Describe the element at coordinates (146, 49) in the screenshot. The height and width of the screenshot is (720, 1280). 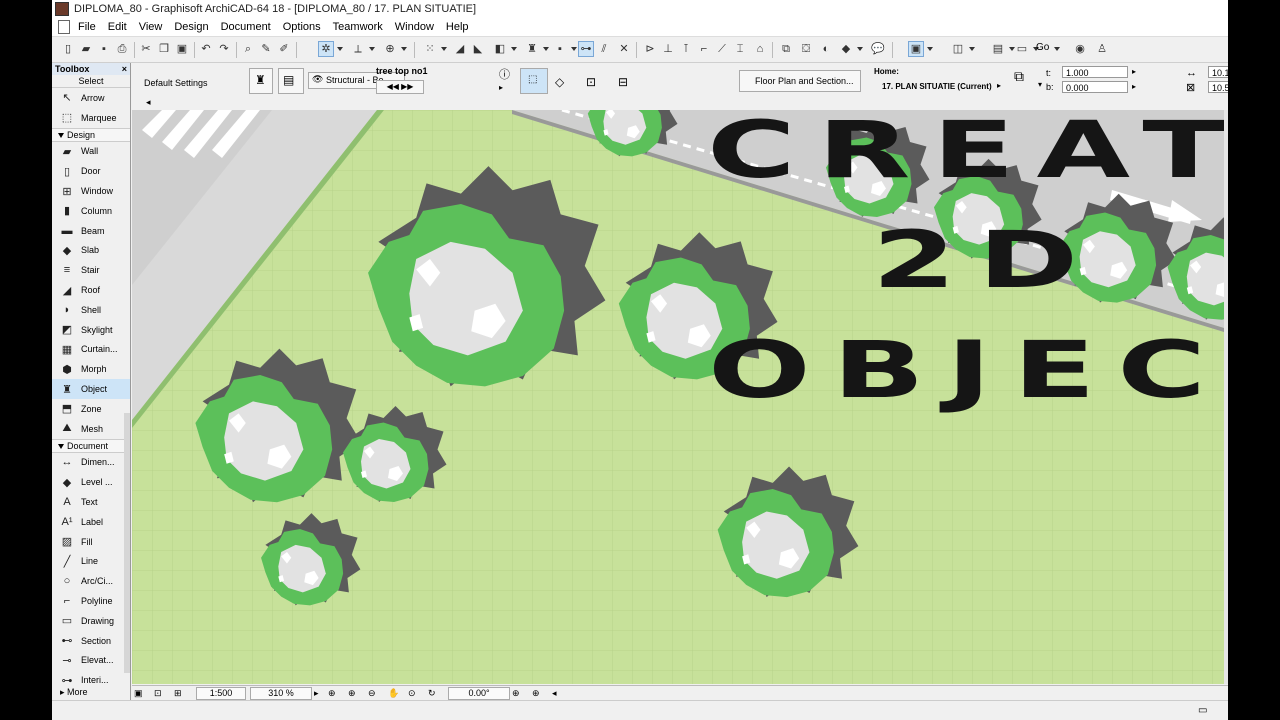
I see `cut-icon: ✂` at that location.